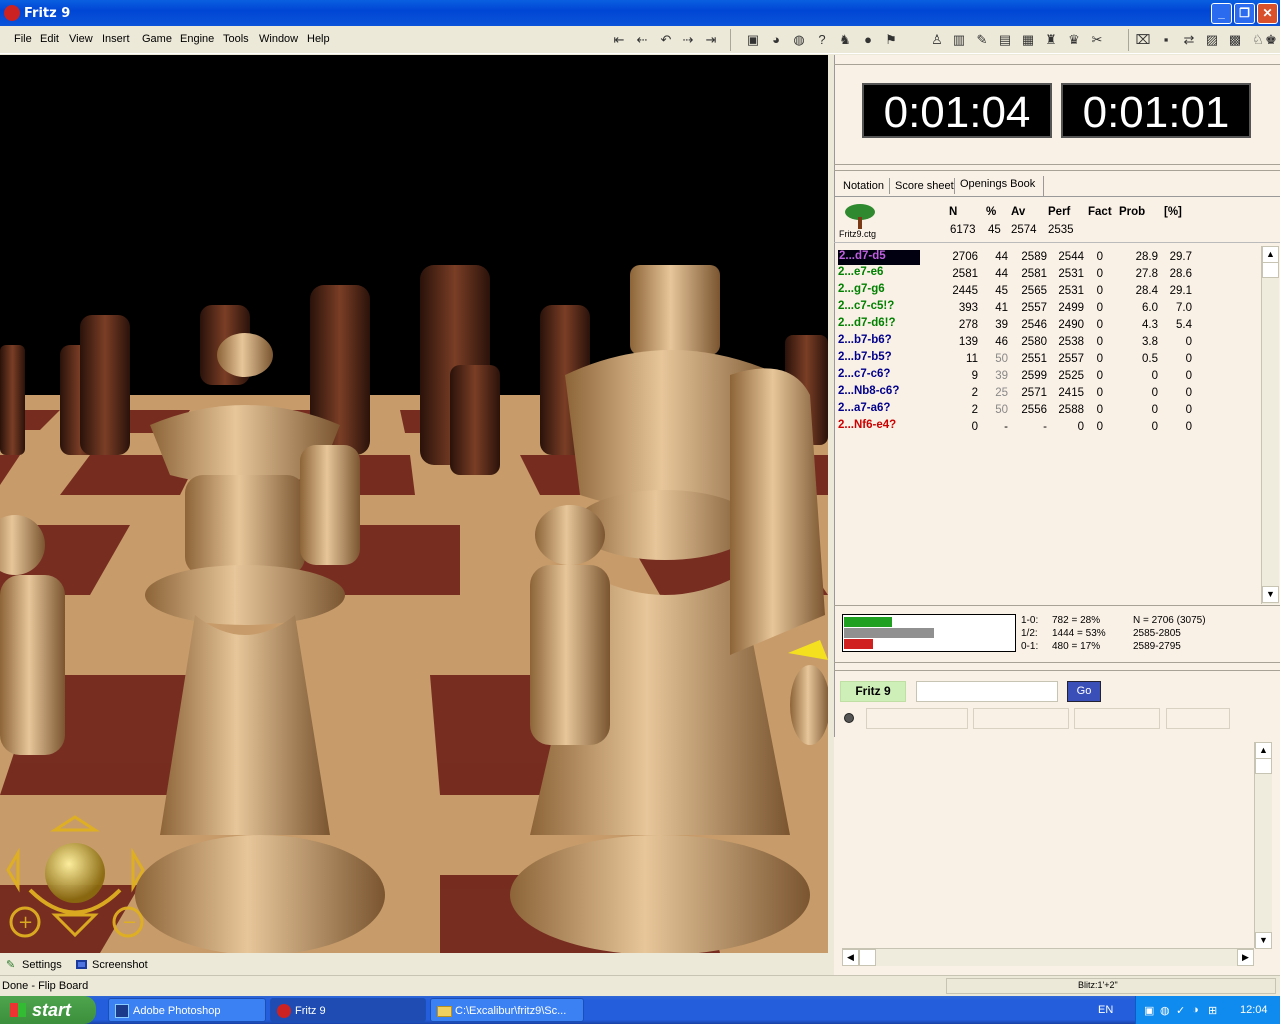 Image resolution: width=1280 pixels, height=1024 pixels. Describe the element at coordinates (1173, 212) in the screenshot. I see `col-header-prob-percent: [%]` at that location.